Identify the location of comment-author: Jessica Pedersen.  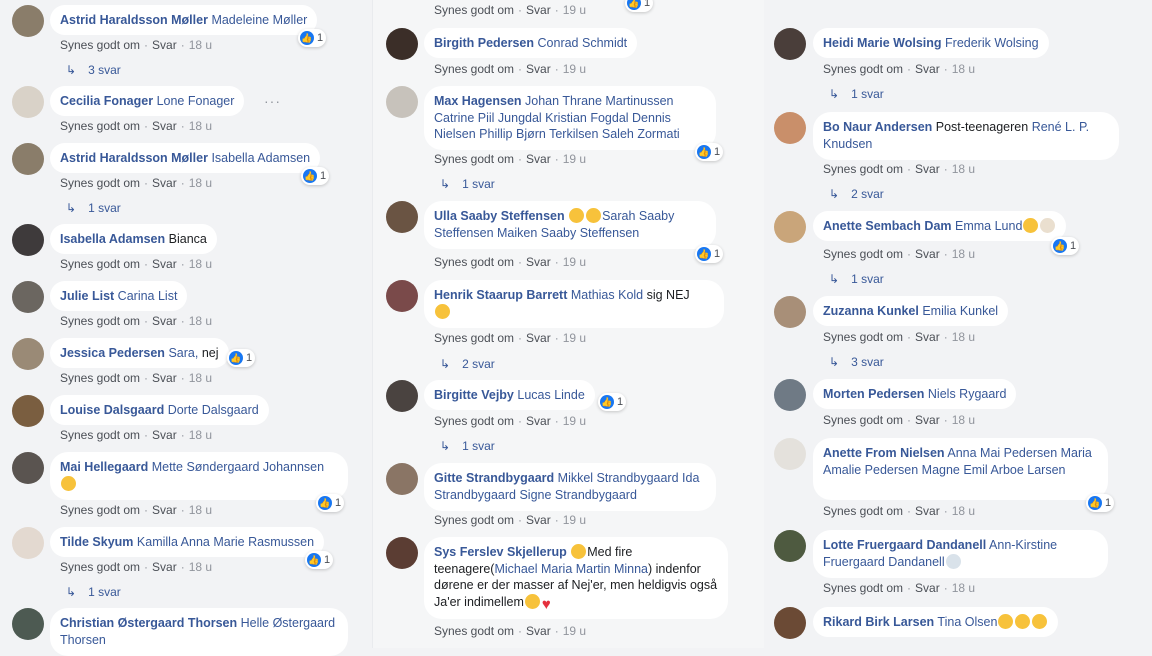
(112, 353).